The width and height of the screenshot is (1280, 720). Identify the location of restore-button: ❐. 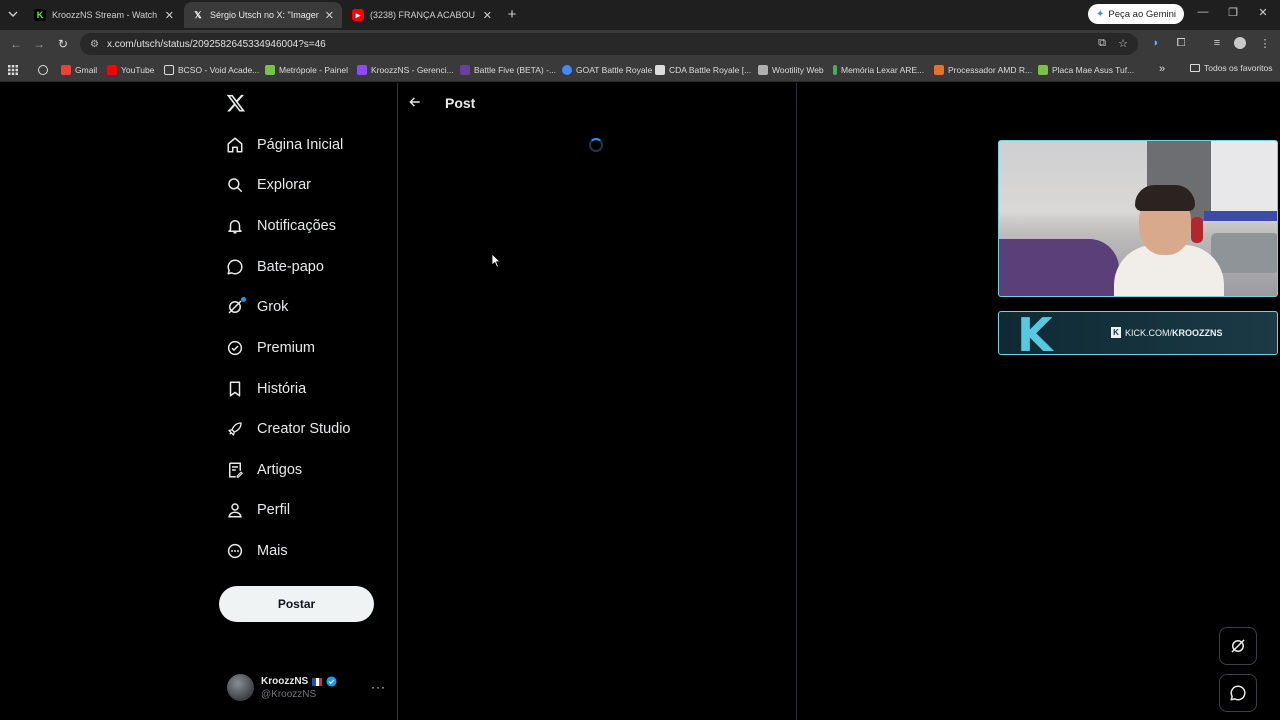
(1233, 12).